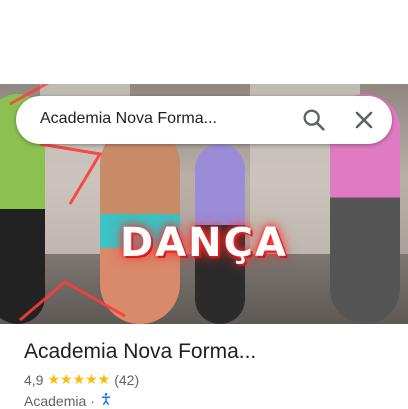  I want to click on accessibility-icon, so click(106, 400).